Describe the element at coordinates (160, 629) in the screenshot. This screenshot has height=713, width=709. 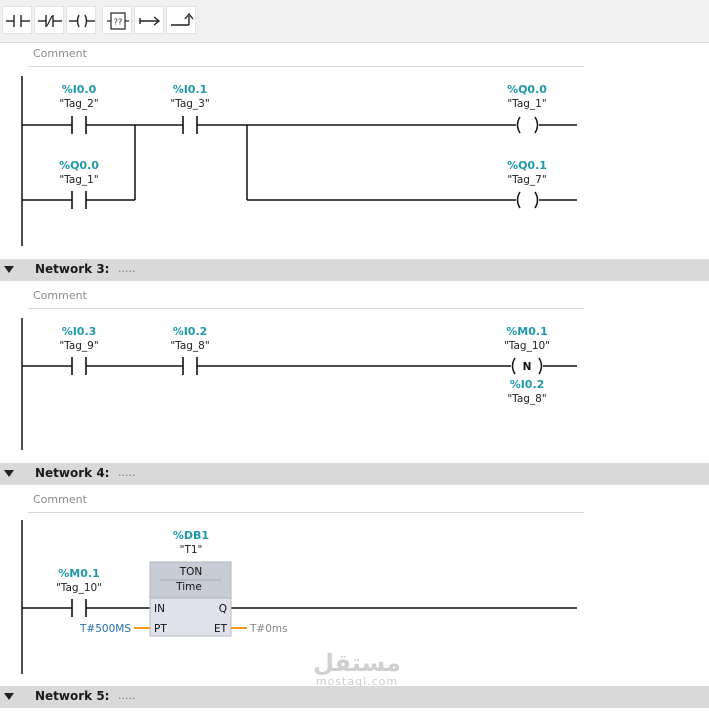
I see `timer-pt-pin: PT` at that location.